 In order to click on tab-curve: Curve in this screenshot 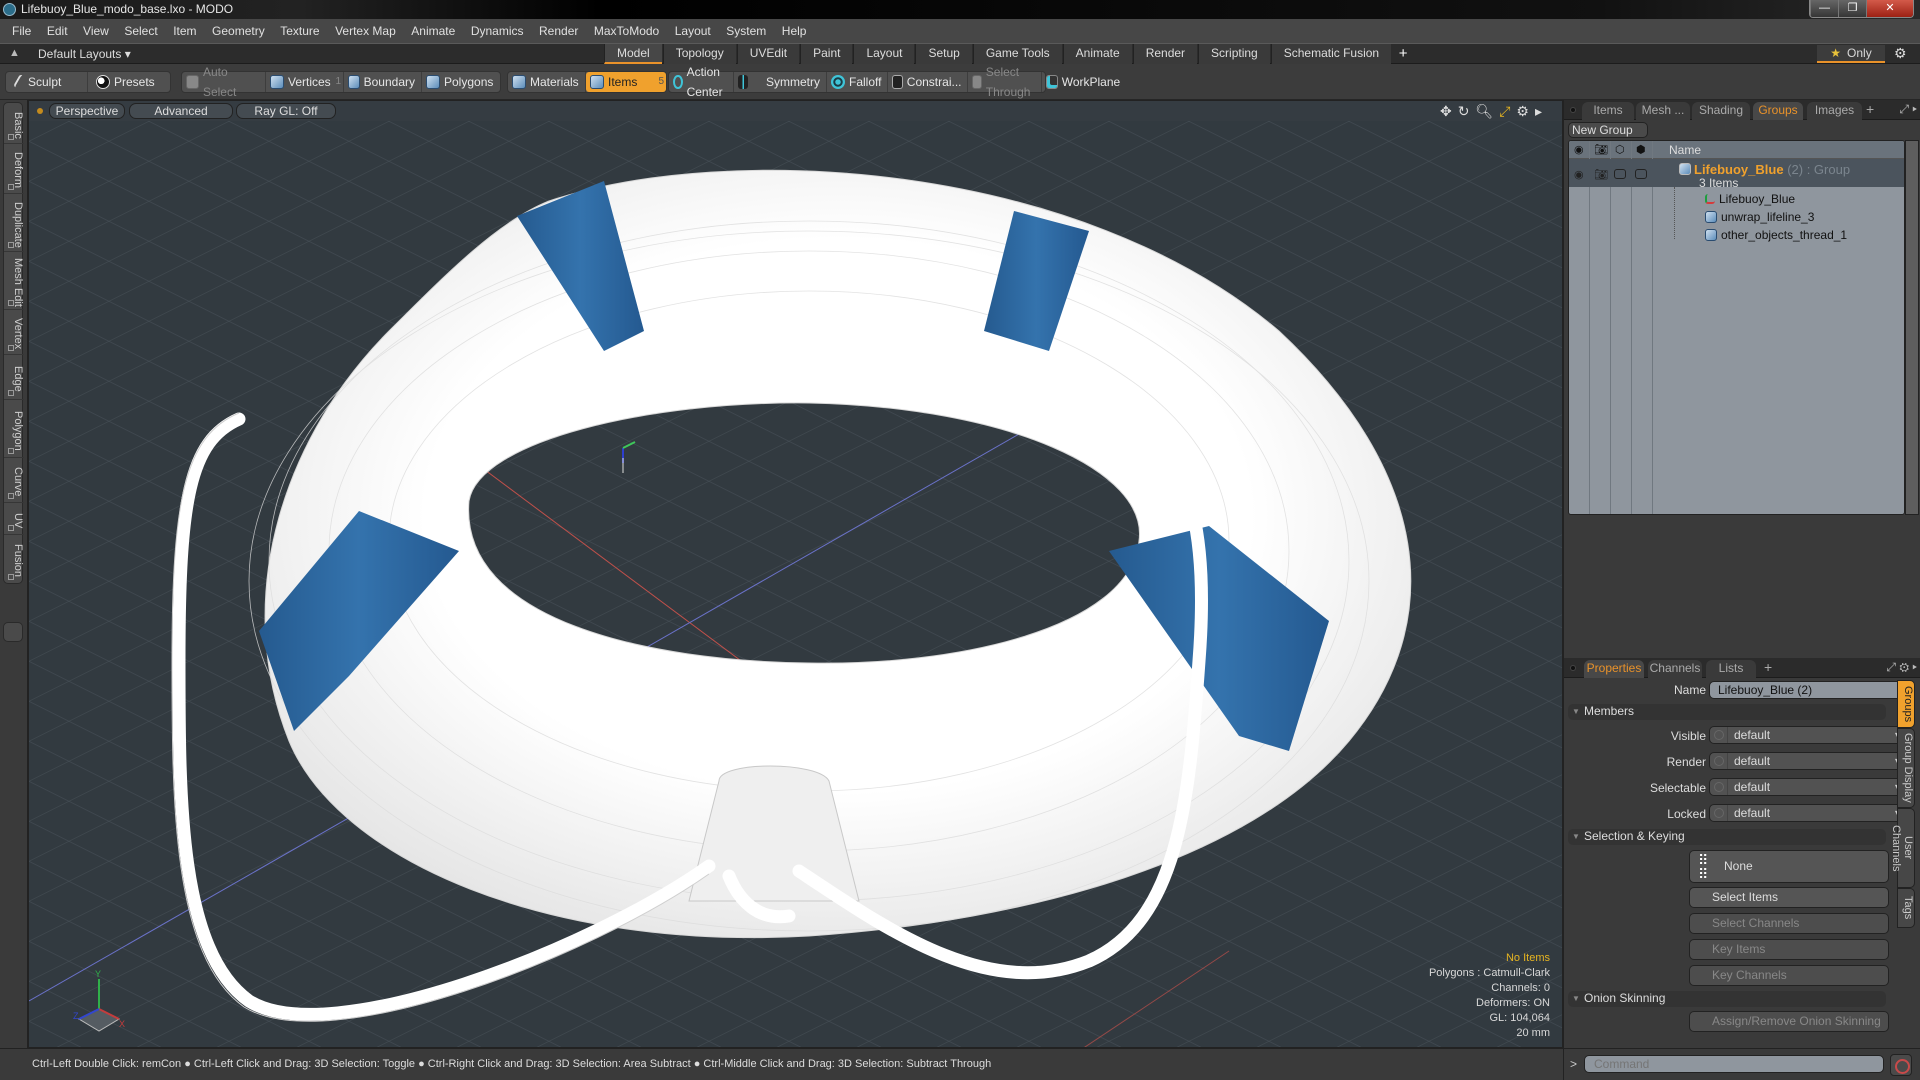, I will do `click(14, 480)`.